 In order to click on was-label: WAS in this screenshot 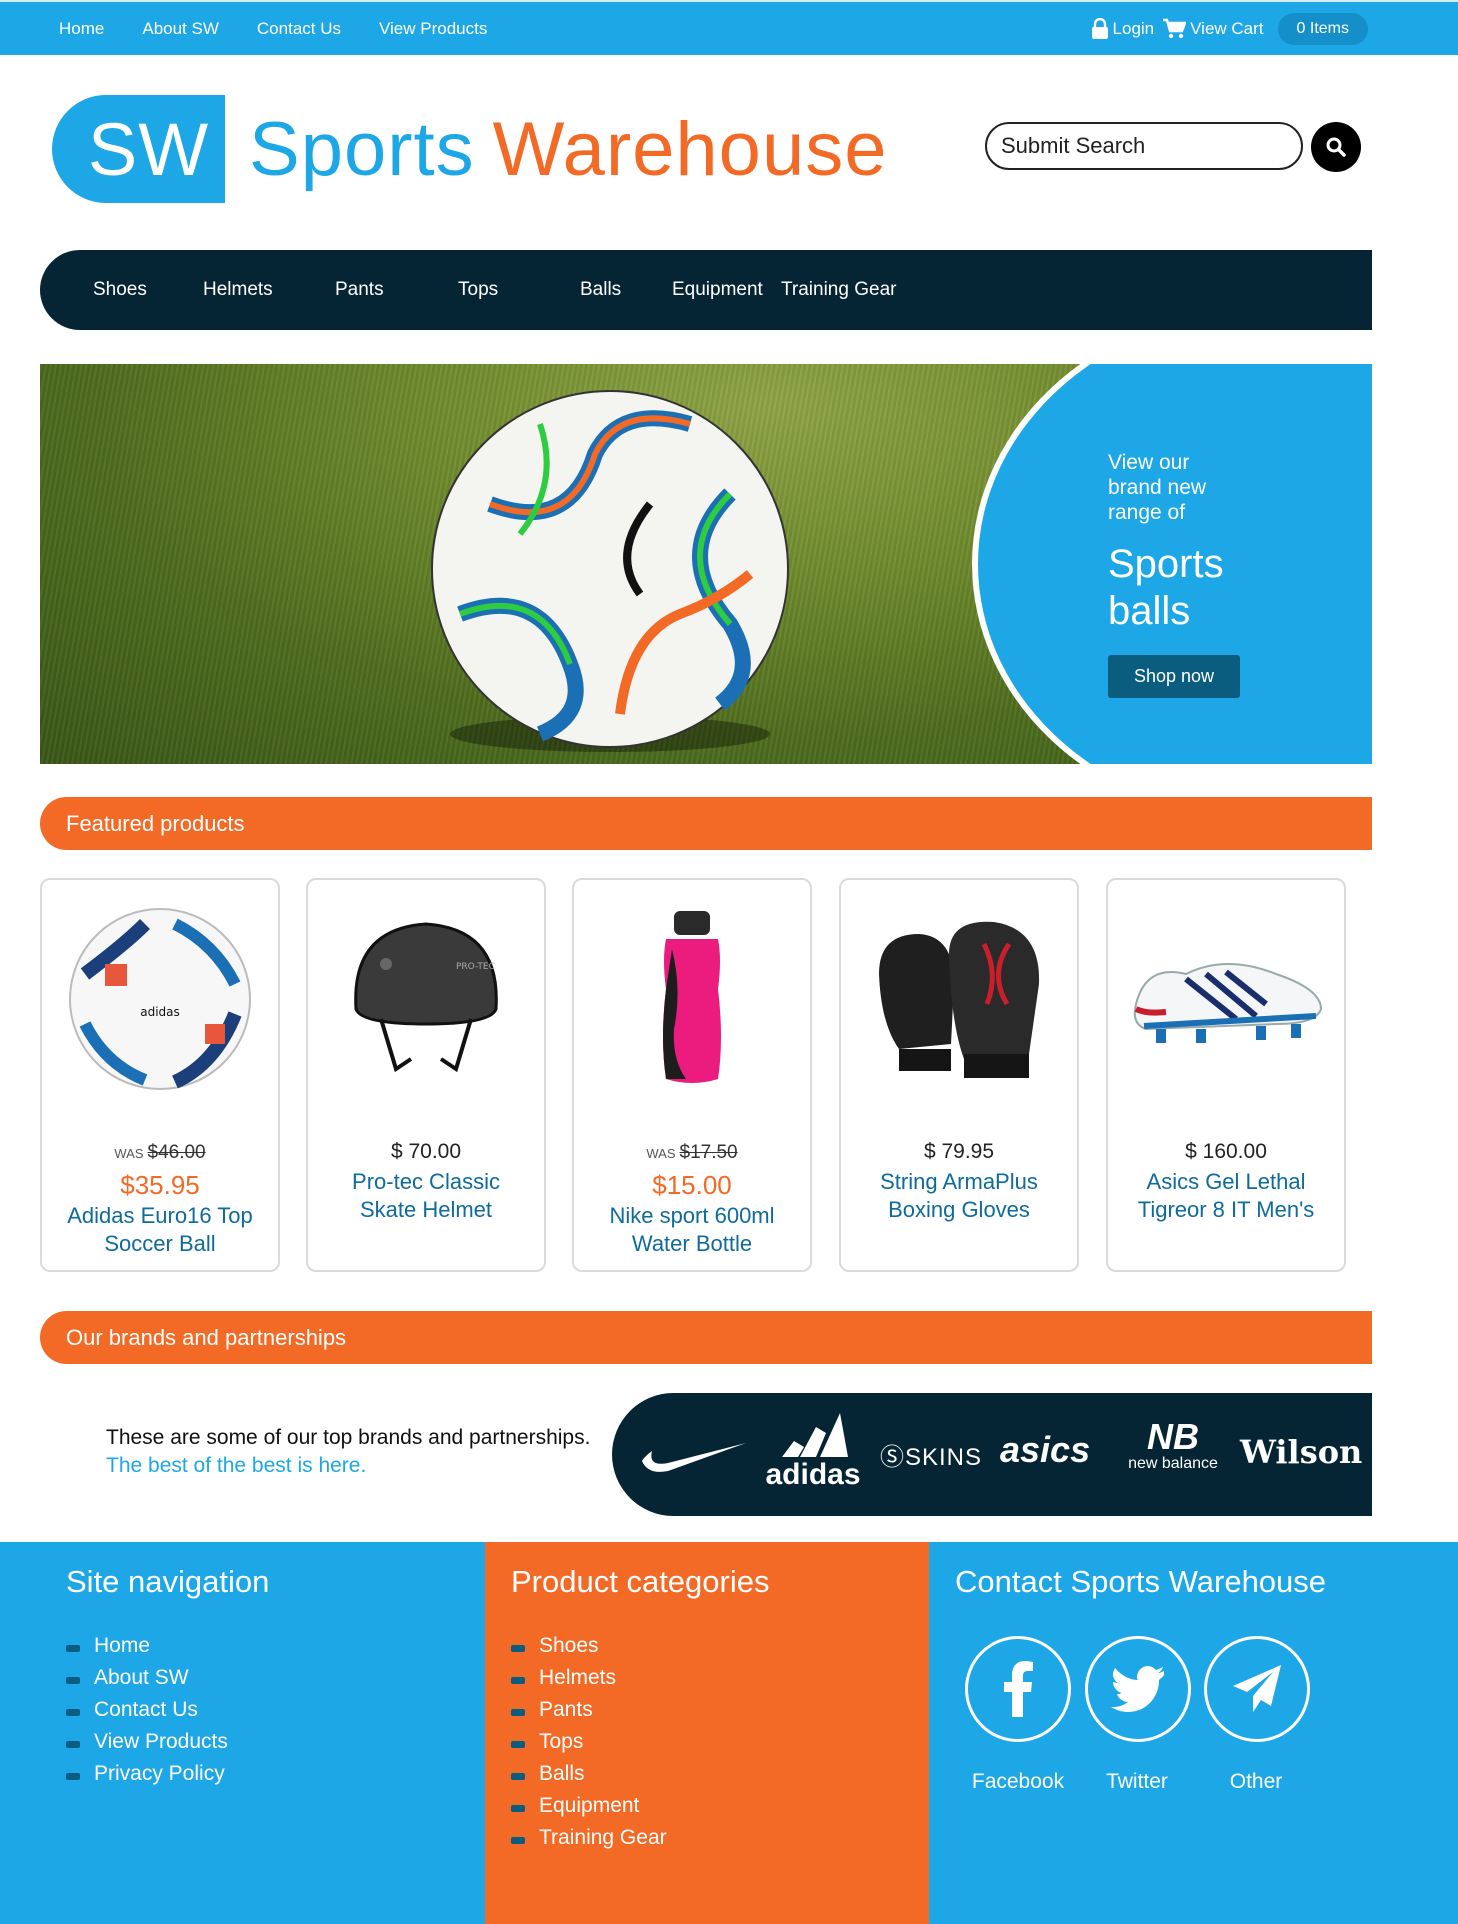, I will do `click(661, 1153)`.